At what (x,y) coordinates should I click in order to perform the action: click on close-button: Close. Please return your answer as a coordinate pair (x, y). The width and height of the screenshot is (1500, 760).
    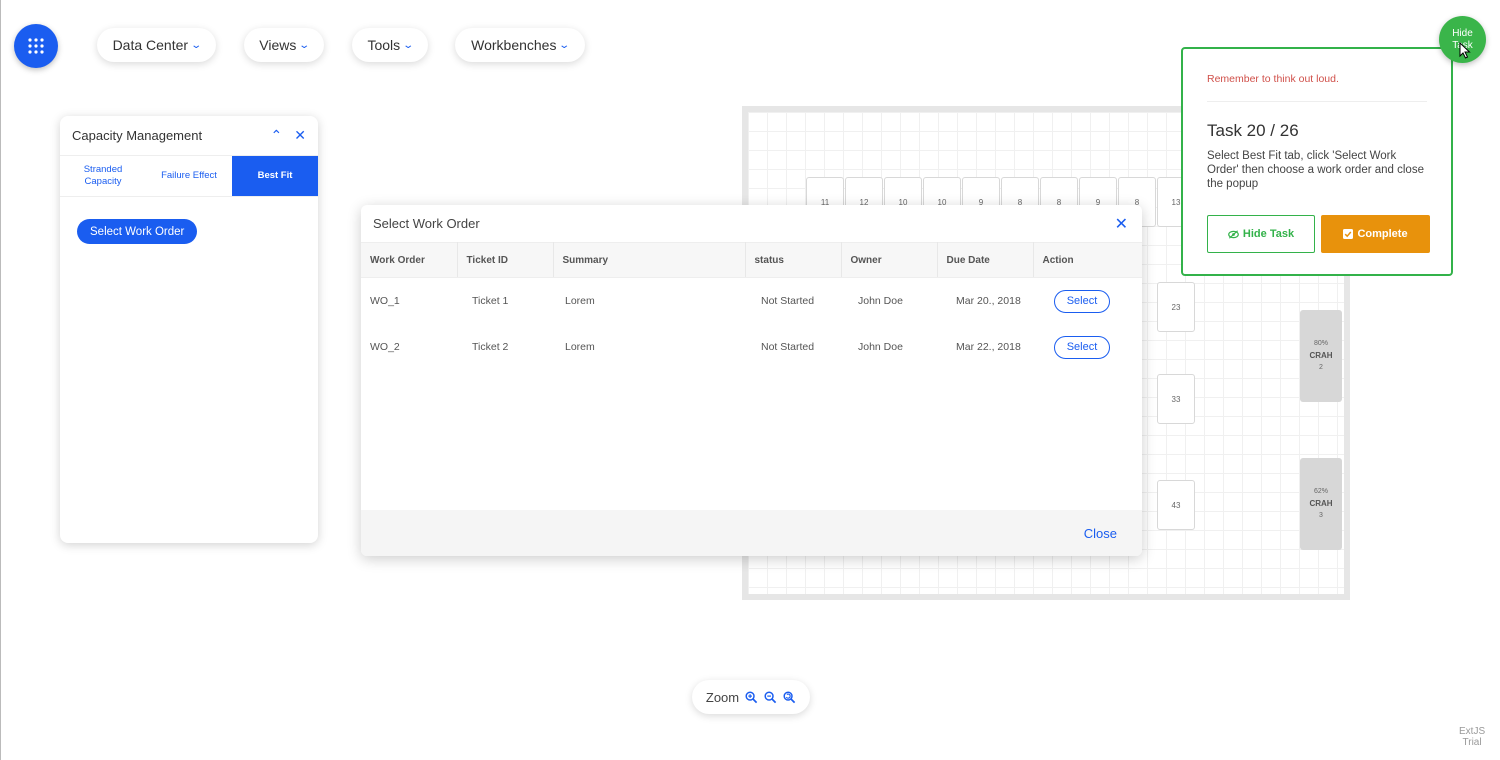
    Looking at the image, I should click on (1100, 533).